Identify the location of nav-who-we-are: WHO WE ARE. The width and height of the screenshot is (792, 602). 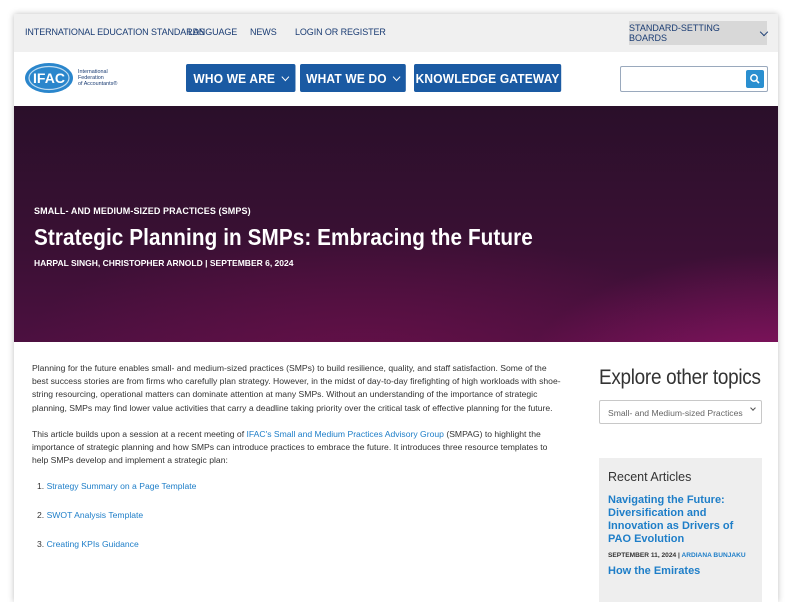
(241, 78).